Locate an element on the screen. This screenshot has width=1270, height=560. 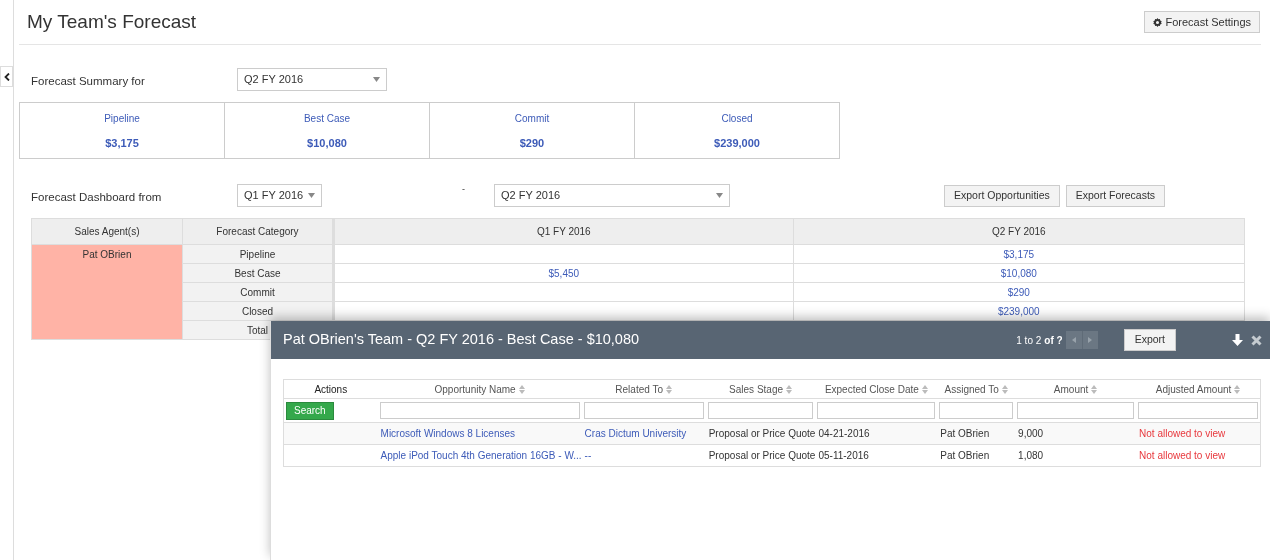
amount-link: $290 is located at coordinates (1018, 292).